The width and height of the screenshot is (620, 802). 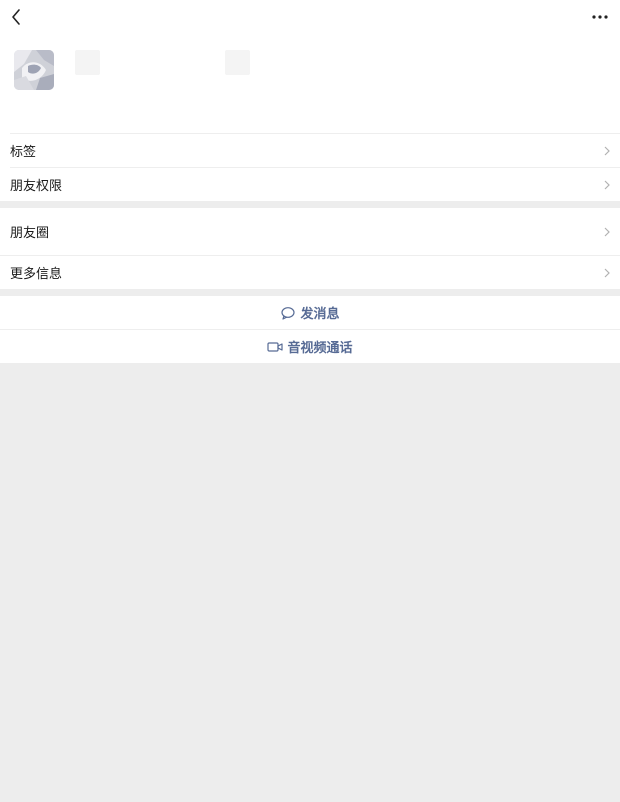 What do you see at coordinates (237, 62) in the screenshot?
I see `id-placeholder` at bounding box center [237, 62].